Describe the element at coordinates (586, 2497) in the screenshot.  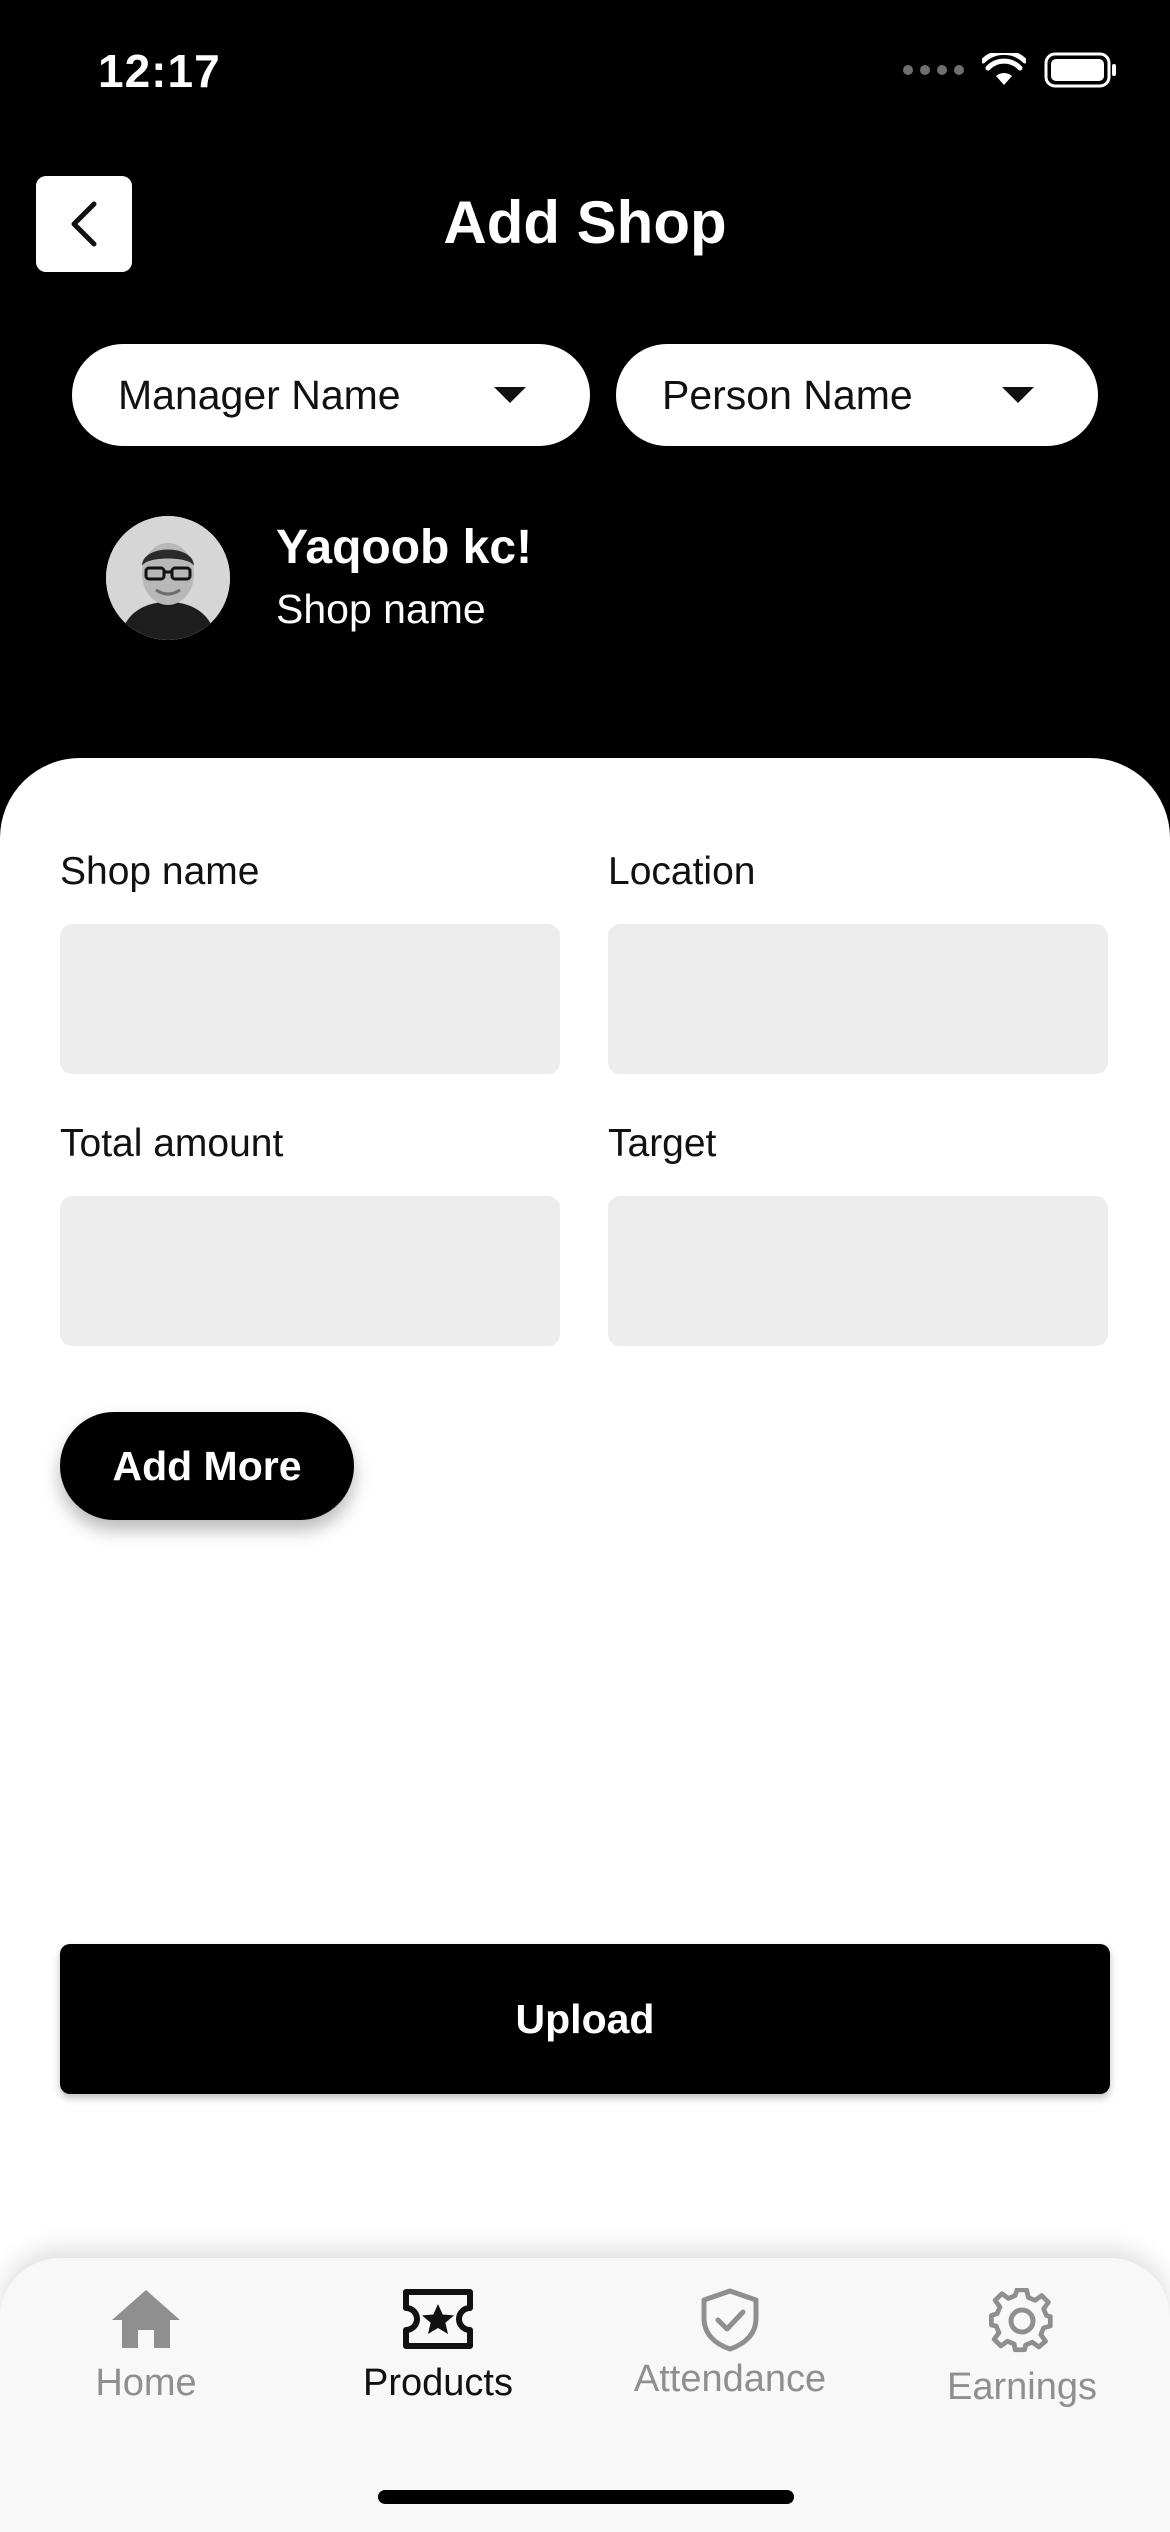
I see `home-indicator` at that location.